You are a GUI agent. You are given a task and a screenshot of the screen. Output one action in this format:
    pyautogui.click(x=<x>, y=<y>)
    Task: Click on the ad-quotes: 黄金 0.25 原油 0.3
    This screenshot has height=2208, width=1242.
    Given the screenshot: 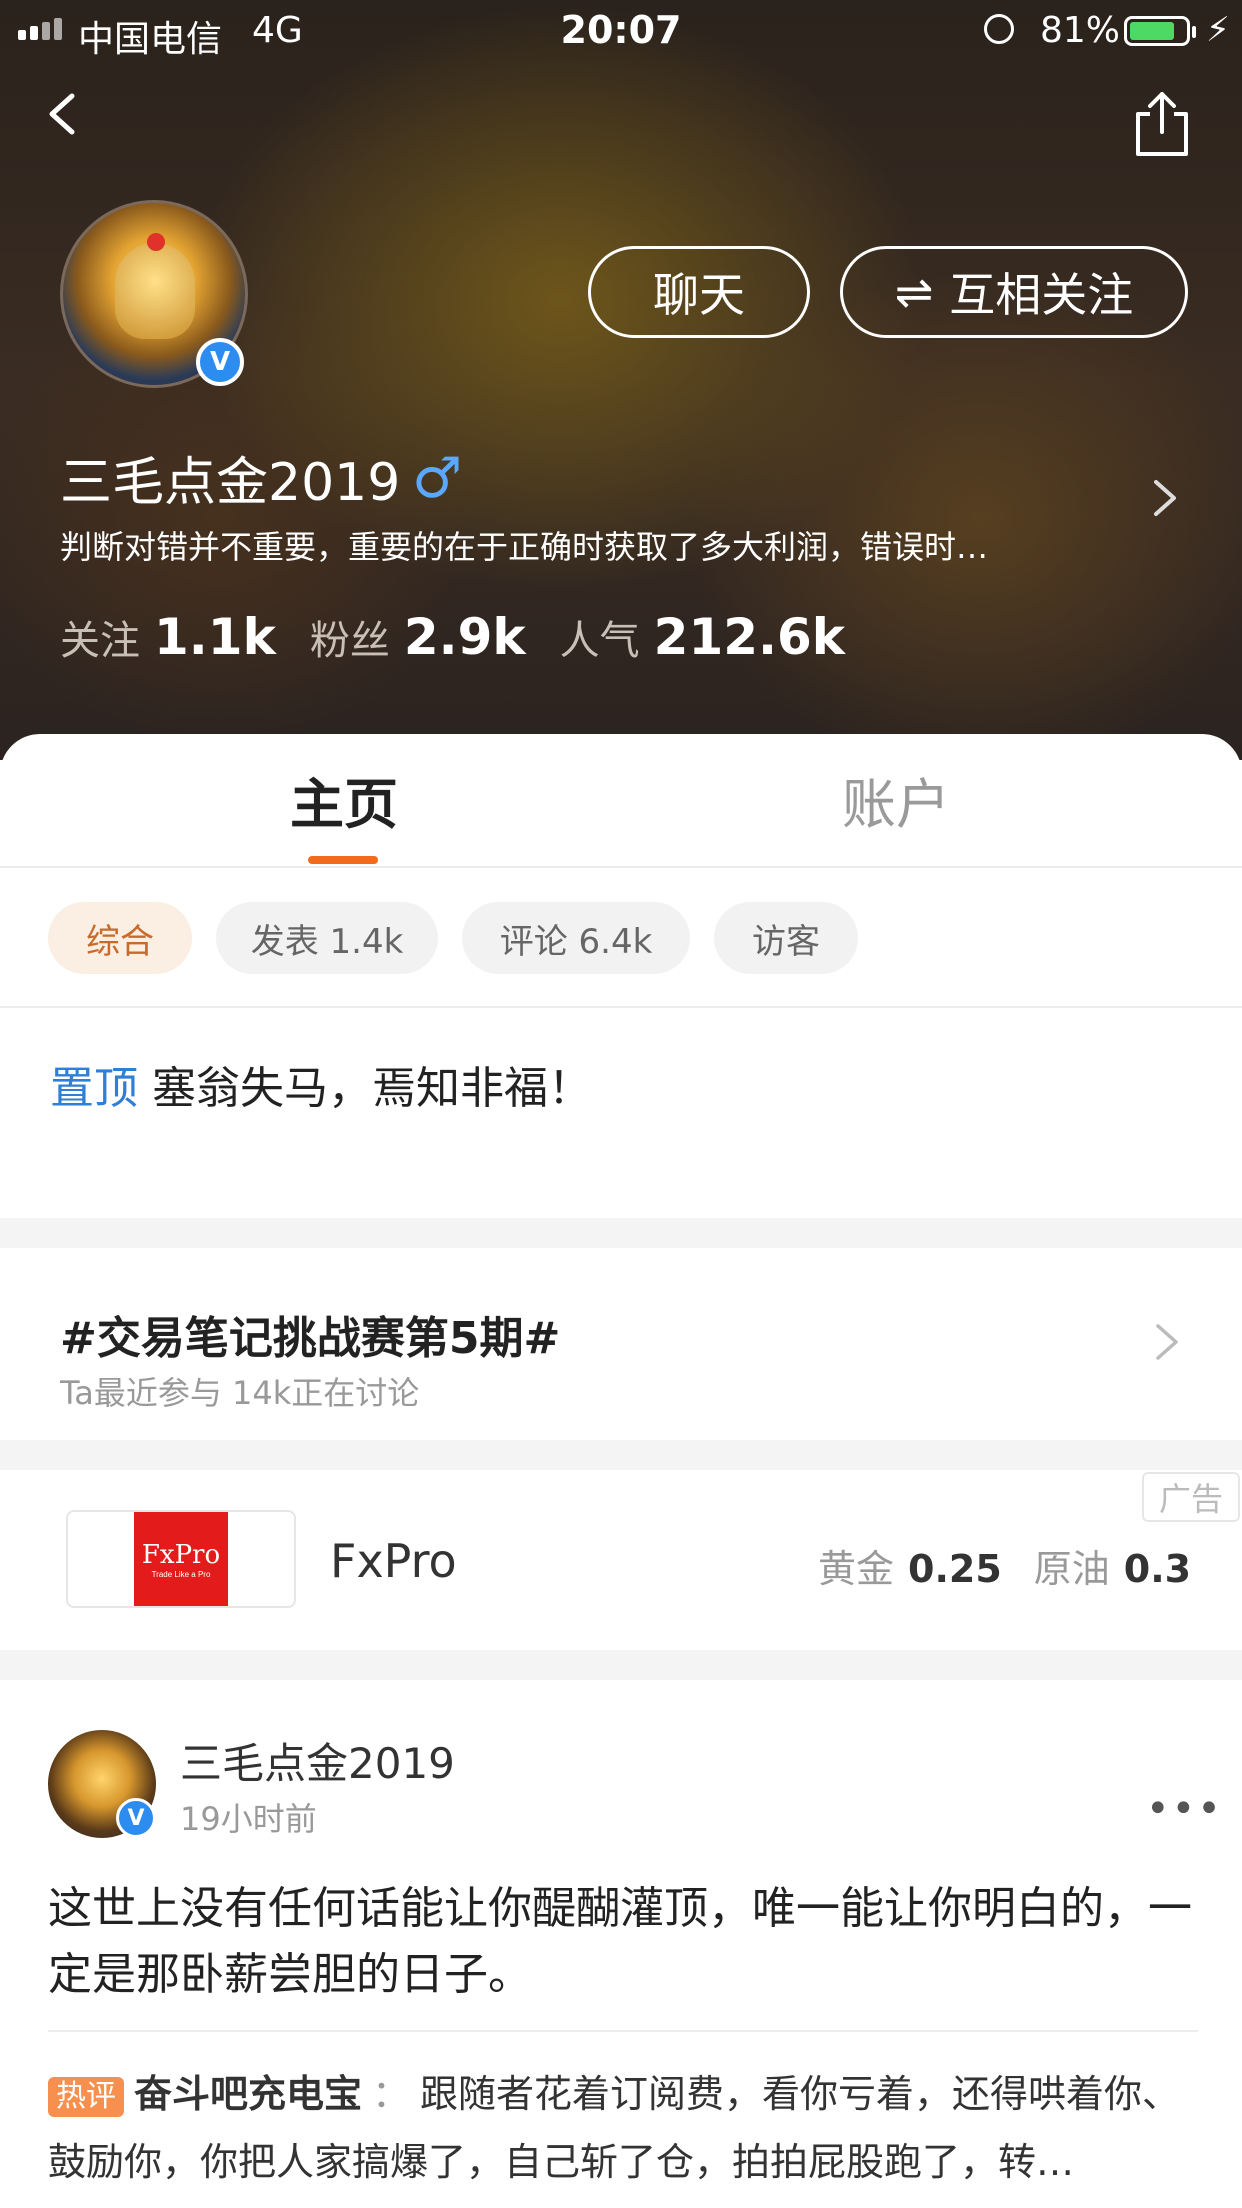 What is the action you would take?
    pyautogui.click(x=1013, y=1565)
    